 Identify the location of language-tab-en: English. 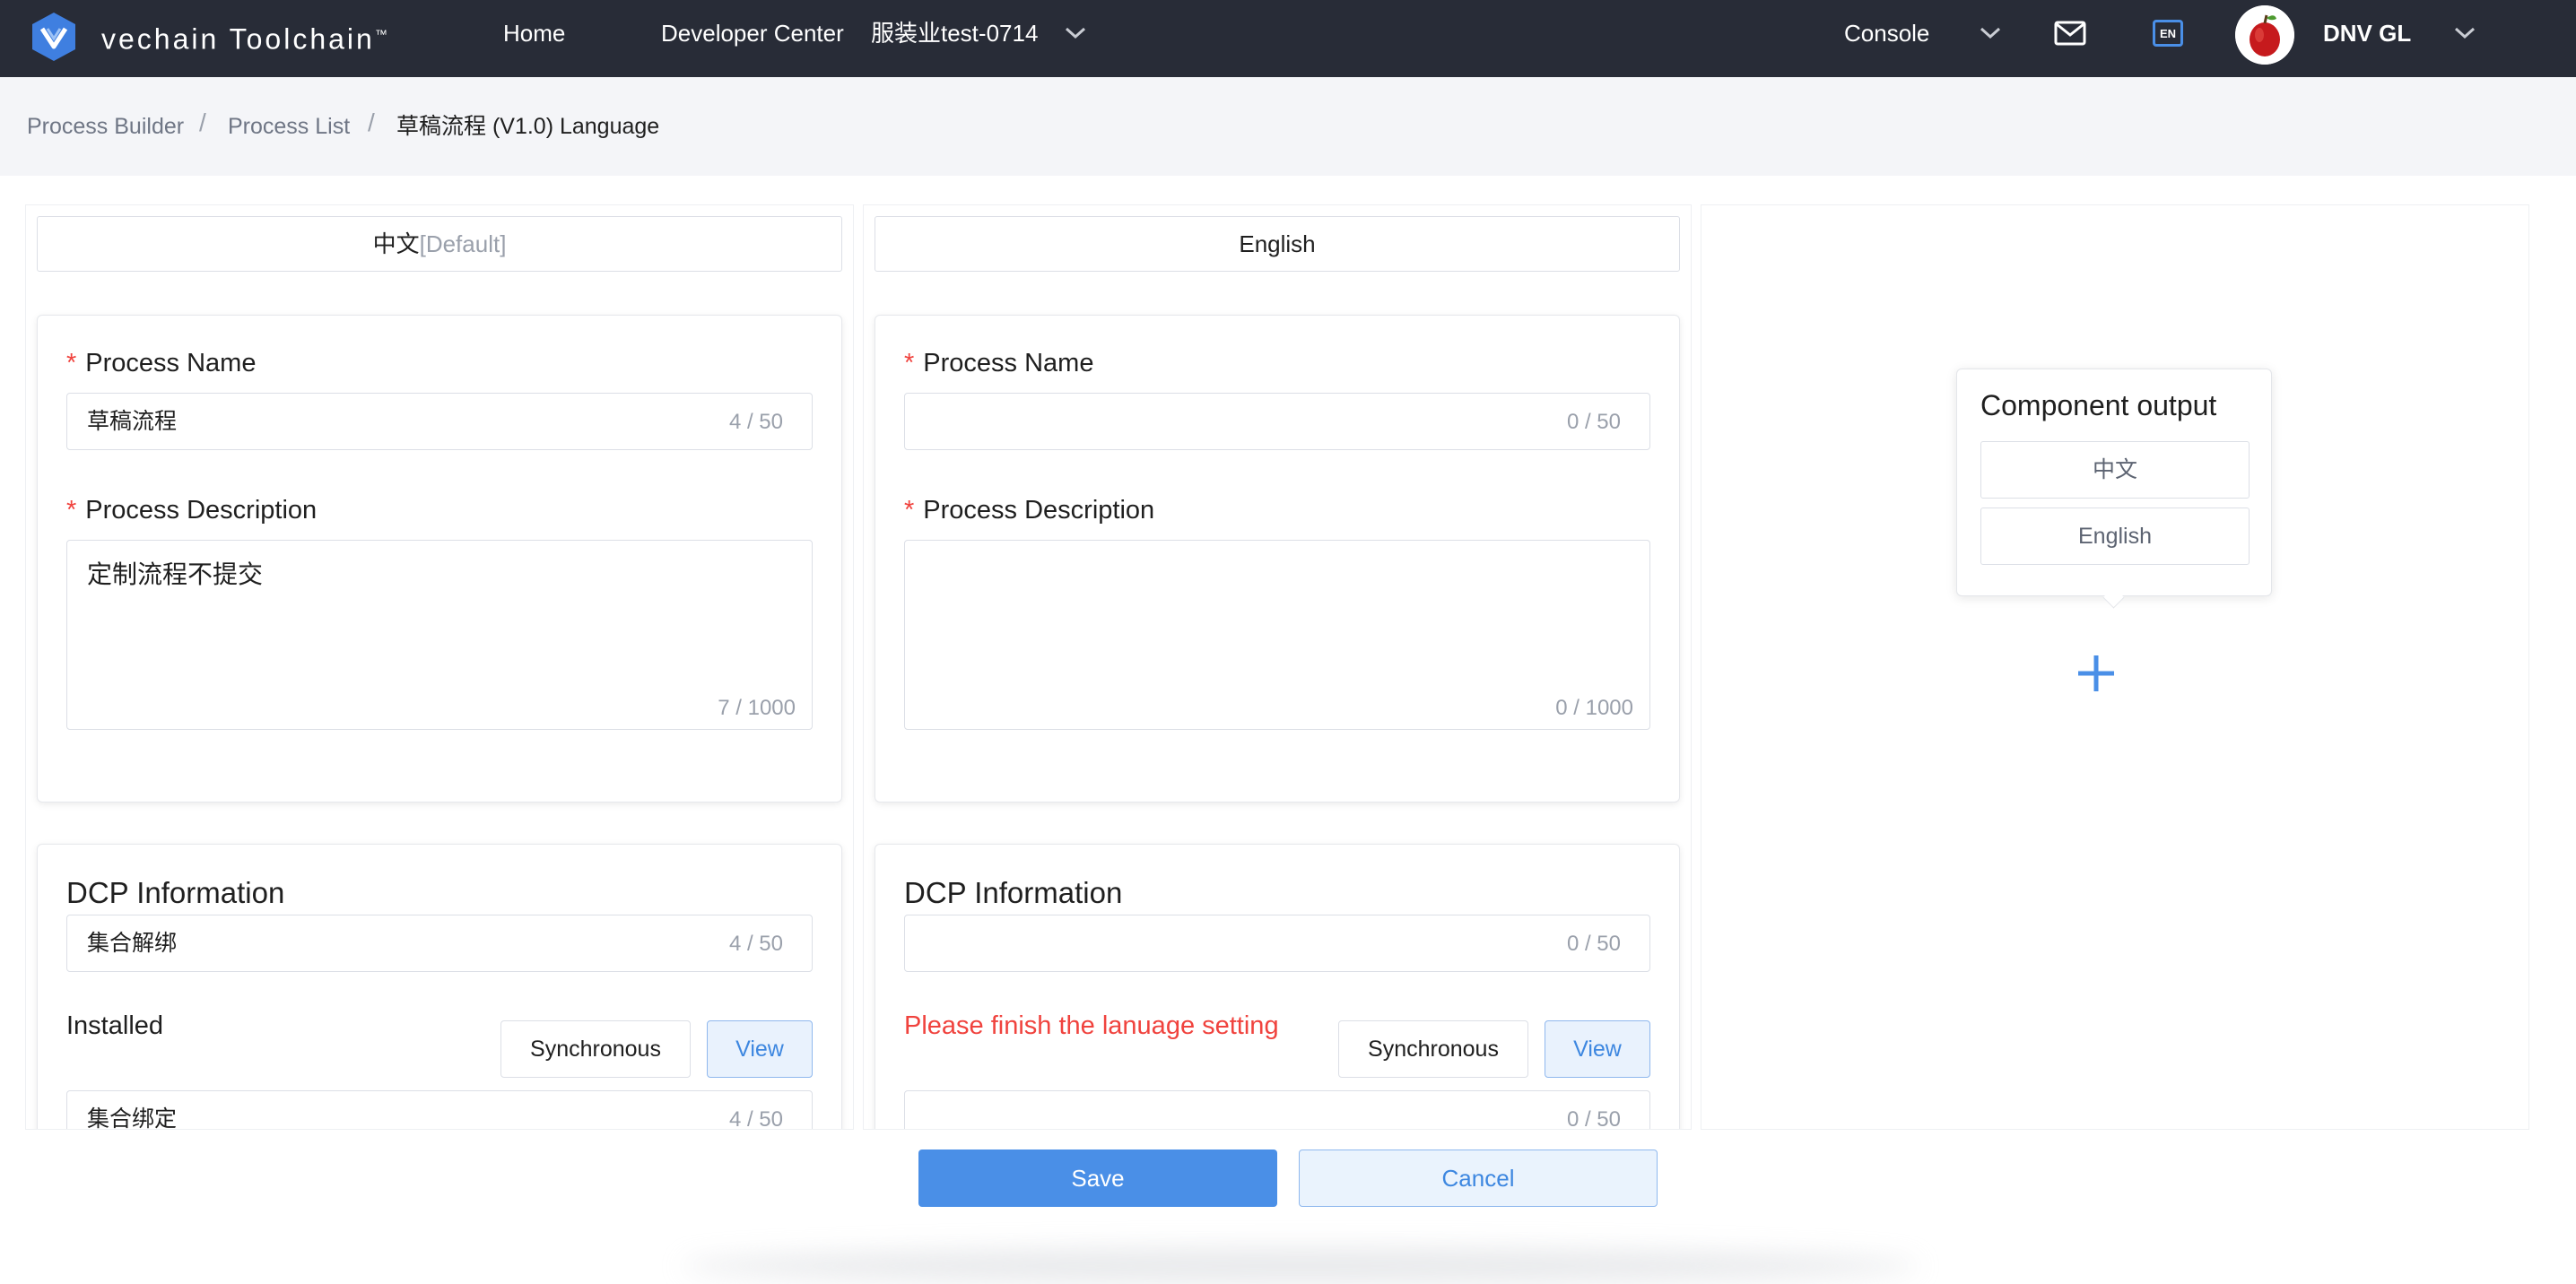
(1277, 244).